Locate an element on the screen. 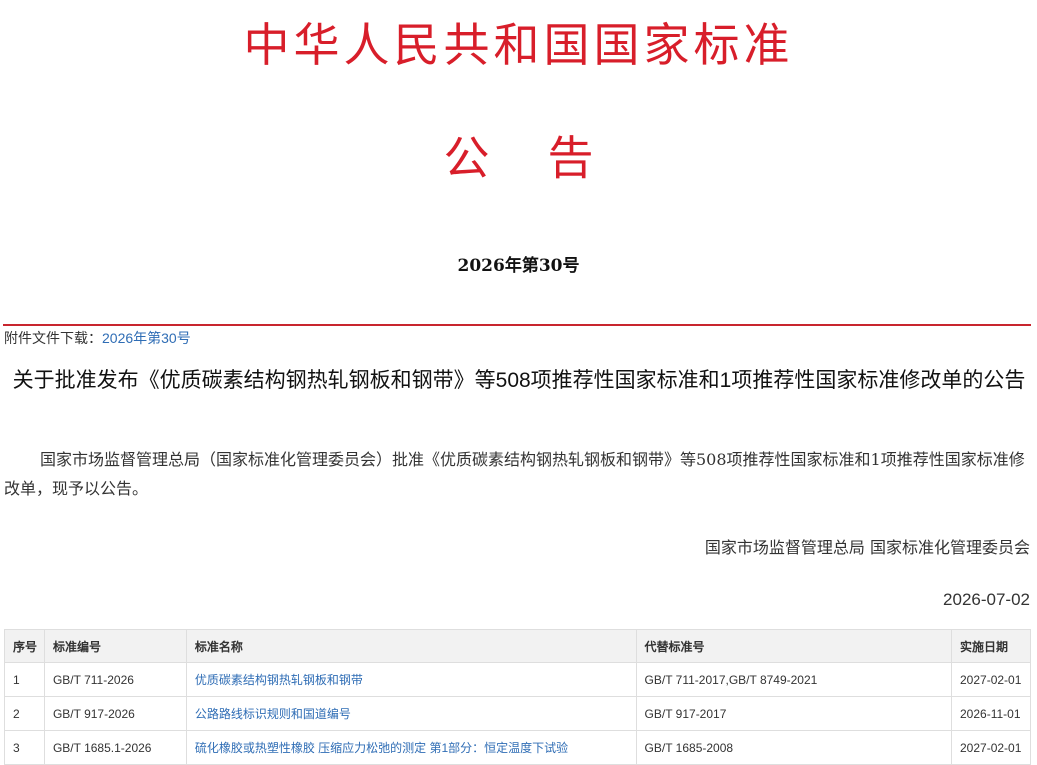 This screenshot has width=1037, height=765. table-header-row: 序号 标准编号 标准名称 代替标准号 实施日期 is located at coordinates (517, 646).